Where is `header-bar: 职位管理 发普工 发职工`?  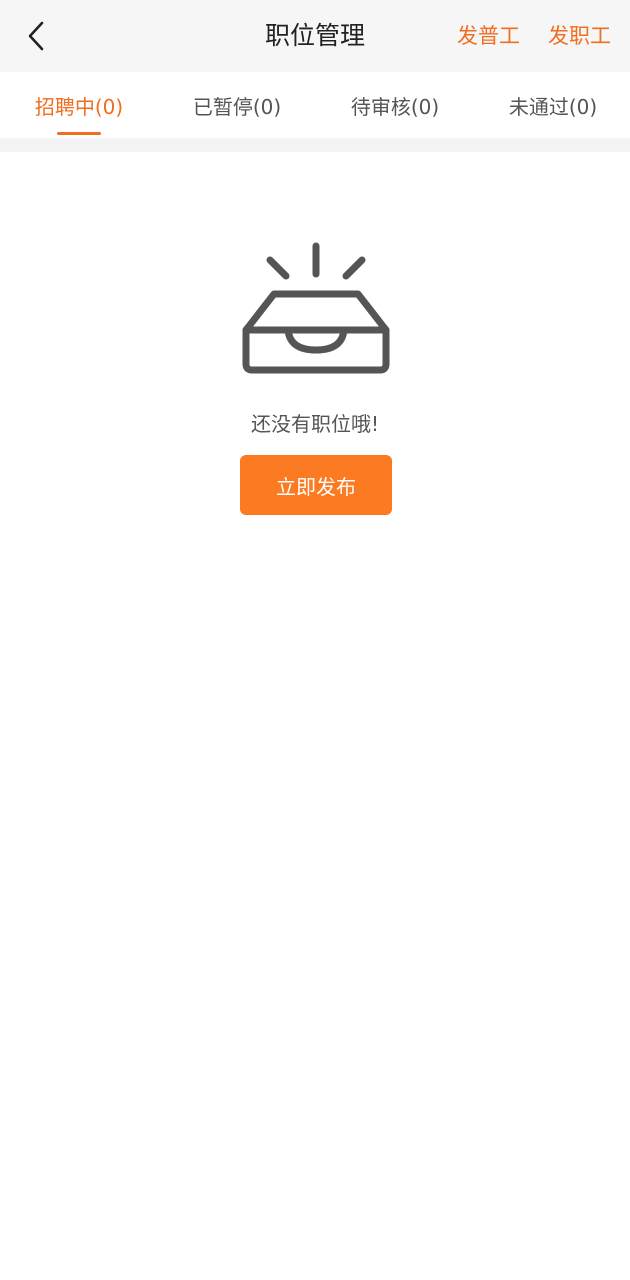
header-bar: 职位管理 发普工 发职工 is located at coordinates (315, 36).